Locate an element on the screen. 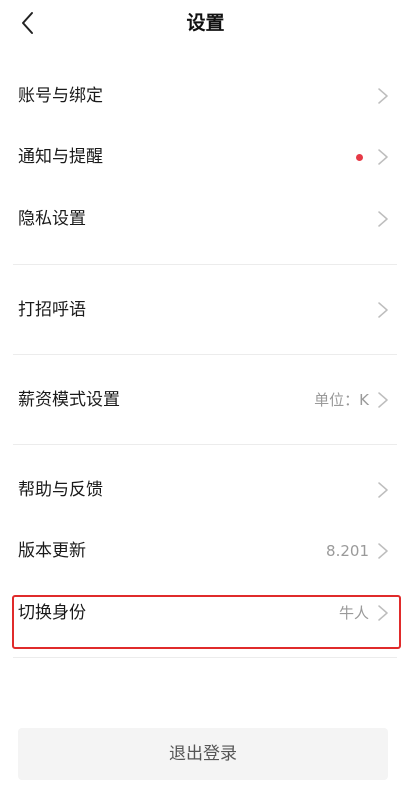  settings-item-salary-mode: 薪资模式设置 单位：K is located at coordinates (205, 400).